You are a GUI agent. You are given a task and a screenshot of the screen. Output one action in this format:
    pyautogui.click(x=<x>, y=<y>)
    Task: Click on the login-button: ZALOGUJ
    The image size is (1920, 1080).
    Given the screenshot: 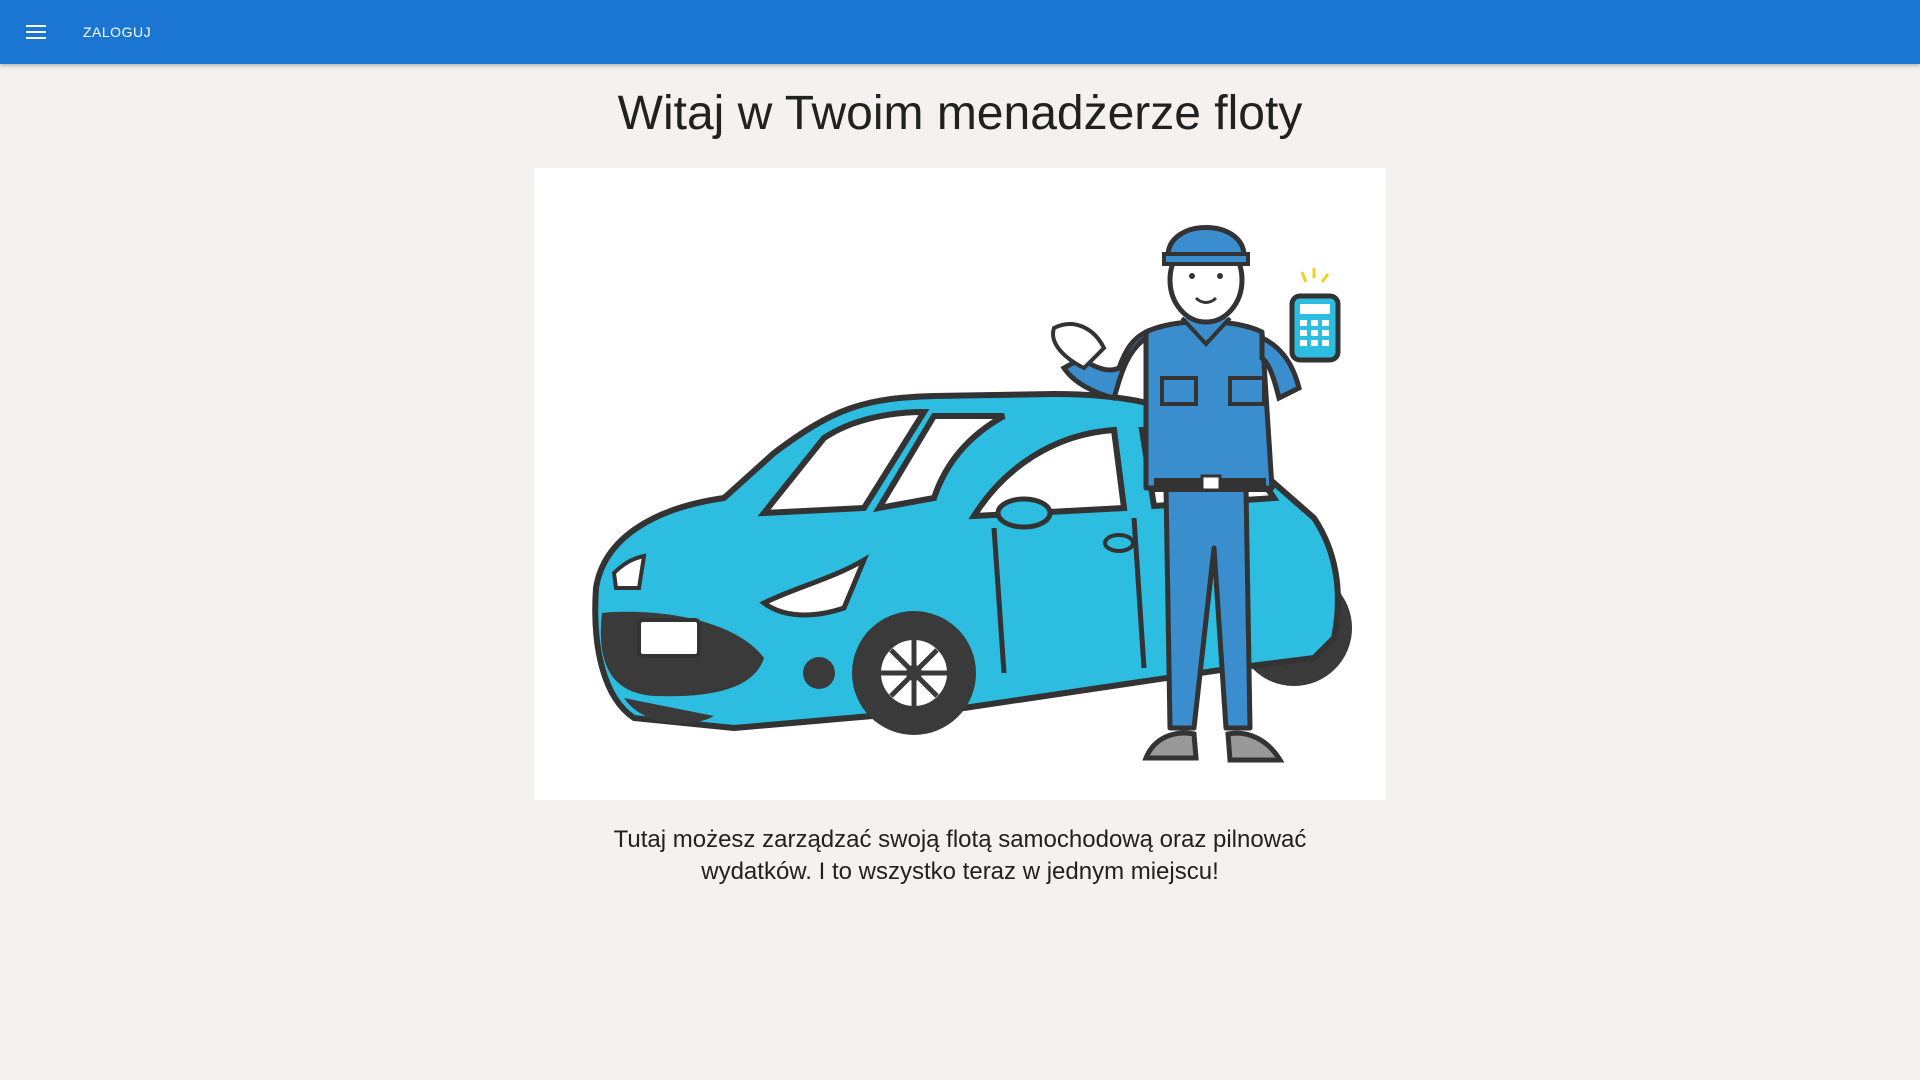 What is the action you would take?
    pyautogui.click(x=117, y=32)
    